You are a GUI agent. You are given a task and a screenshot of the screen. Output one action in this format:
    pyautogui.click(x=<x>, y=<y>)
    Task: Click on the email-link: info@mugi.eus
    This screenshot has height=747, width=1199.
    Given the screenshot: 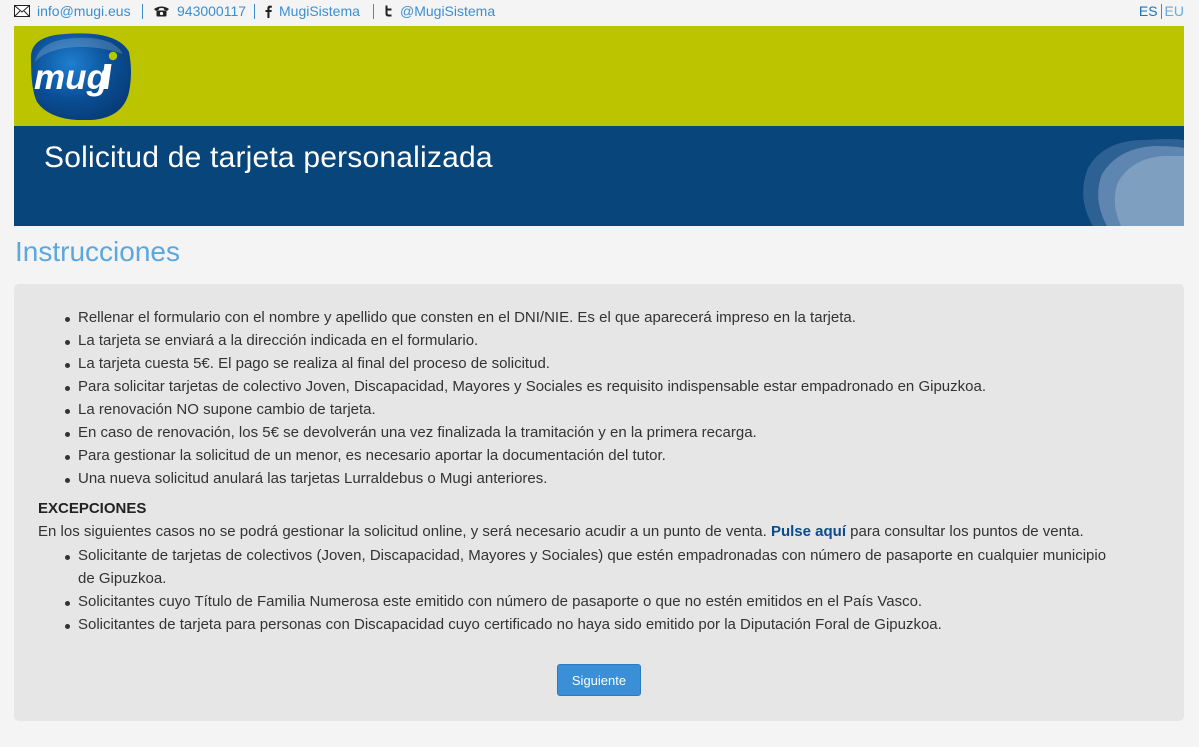 What is the action you would take?
    pyautogui.click(x=72, y=11)
    